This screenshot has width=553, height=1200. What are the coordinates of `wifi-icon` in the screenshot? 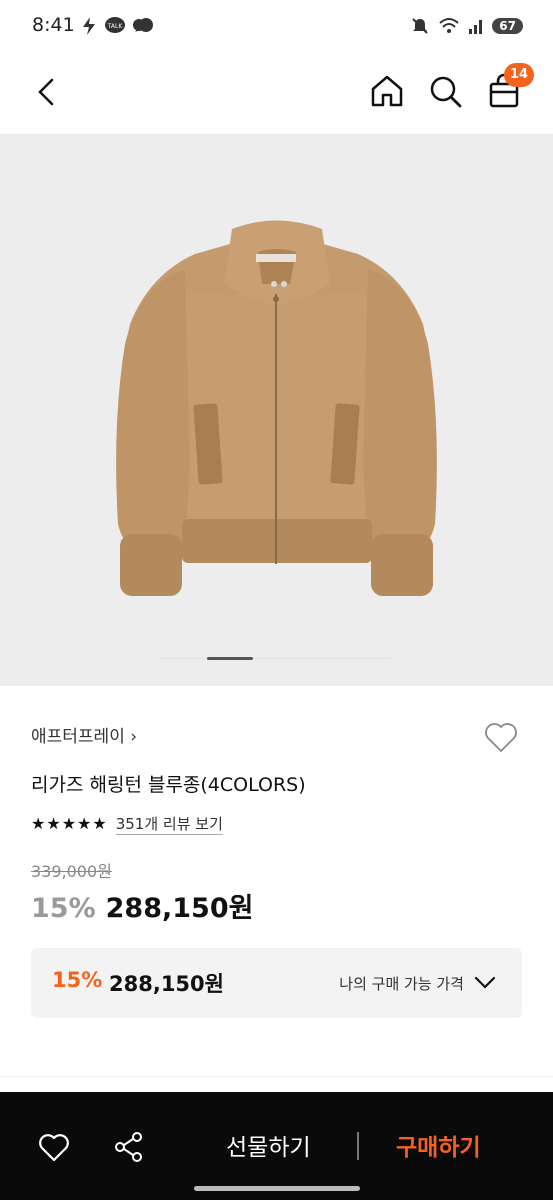 It's located at (449, 25).